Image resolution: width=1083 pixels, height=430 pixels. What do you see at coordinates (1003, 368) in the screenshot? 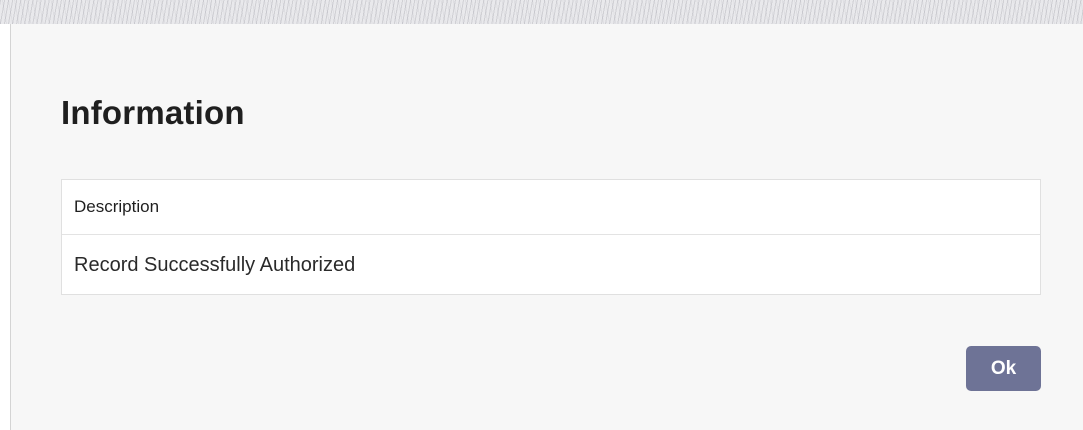
I see `ok-button: Ok` at bounding box center [1003, 368].